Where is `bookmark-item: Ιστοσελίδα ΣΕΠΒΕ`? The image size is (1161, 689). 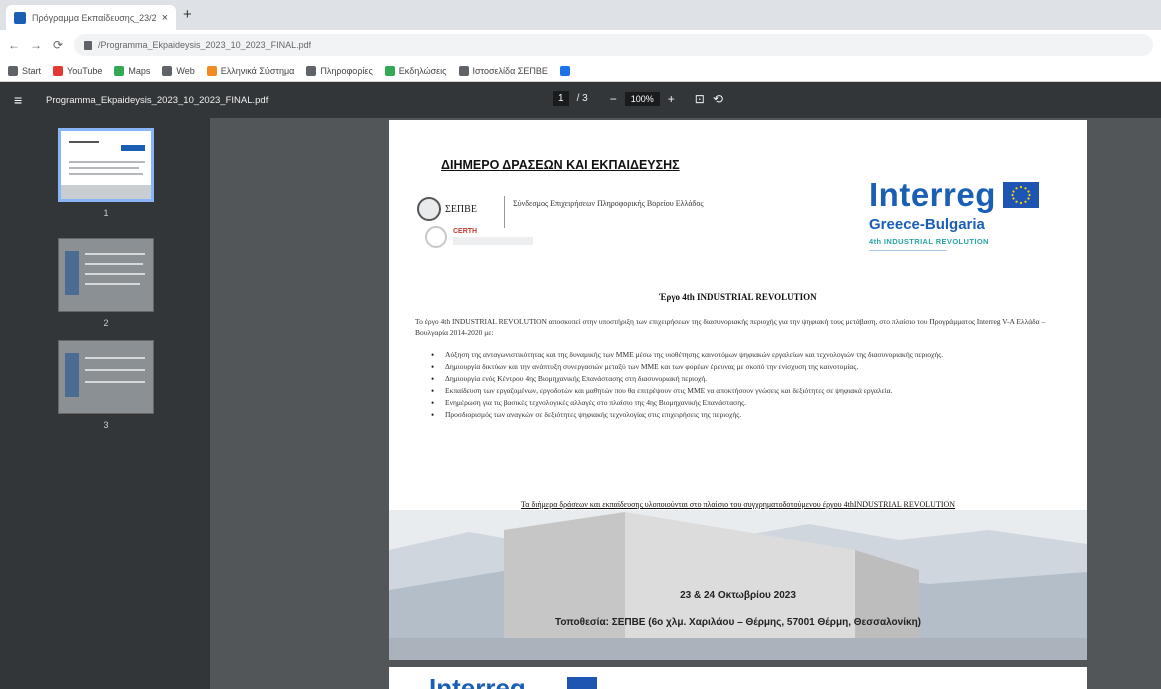 bookmark-item: Ιστοσελίδα ΣΕΠΒΕ is located at coordinates (503, 70).